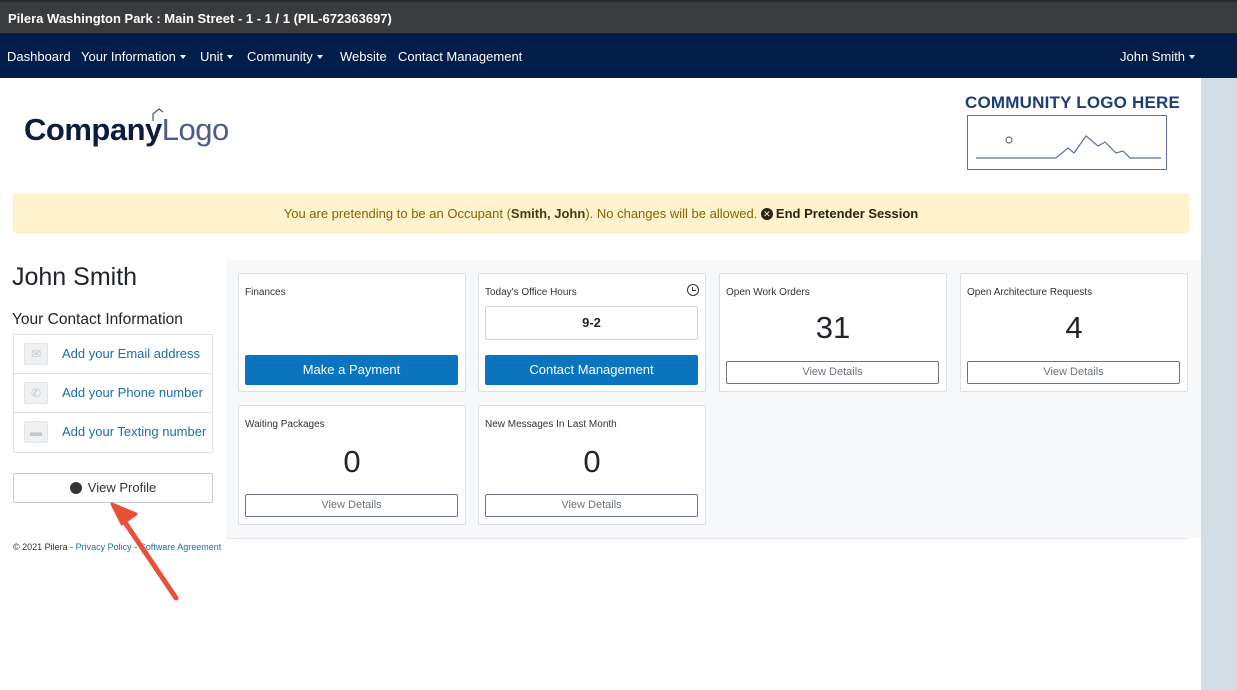  I want to click on alert-occupant-name: Smith, John, so click(548, 213).